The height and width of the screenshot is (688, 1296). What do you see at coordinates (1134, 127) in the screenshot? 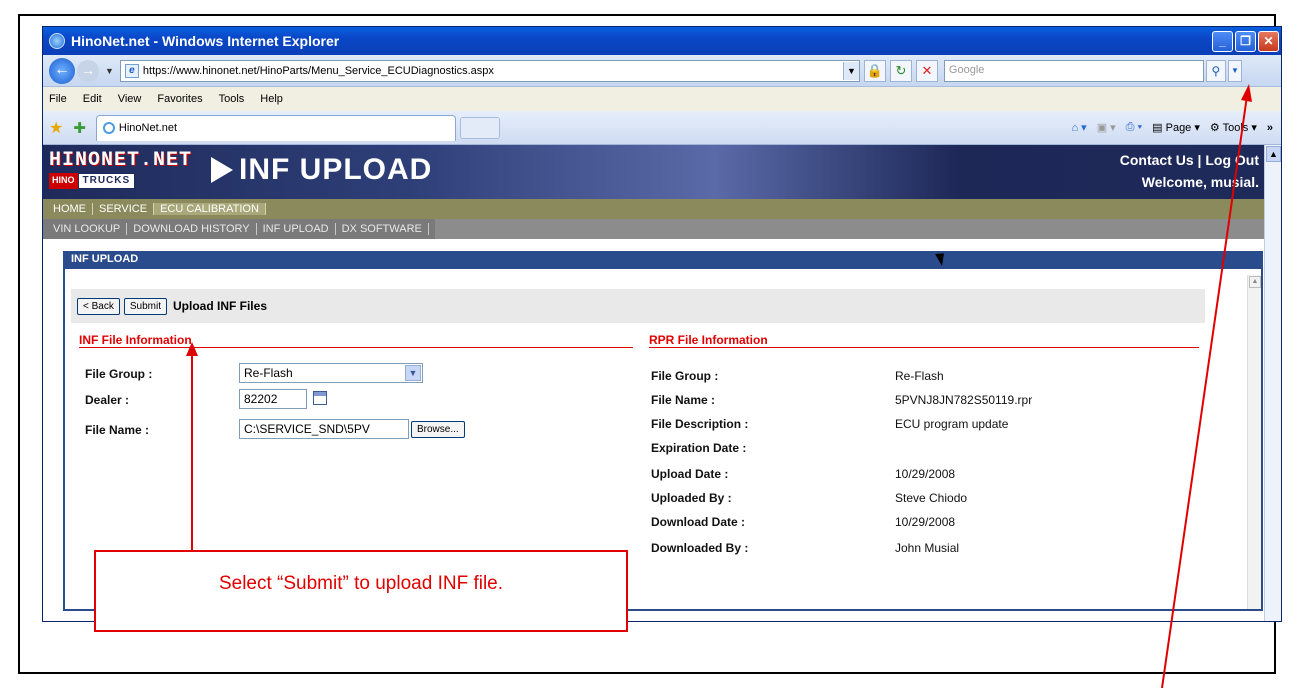
I see `print-icon: ⎙ ▾` at bounding box center [1134, 127].